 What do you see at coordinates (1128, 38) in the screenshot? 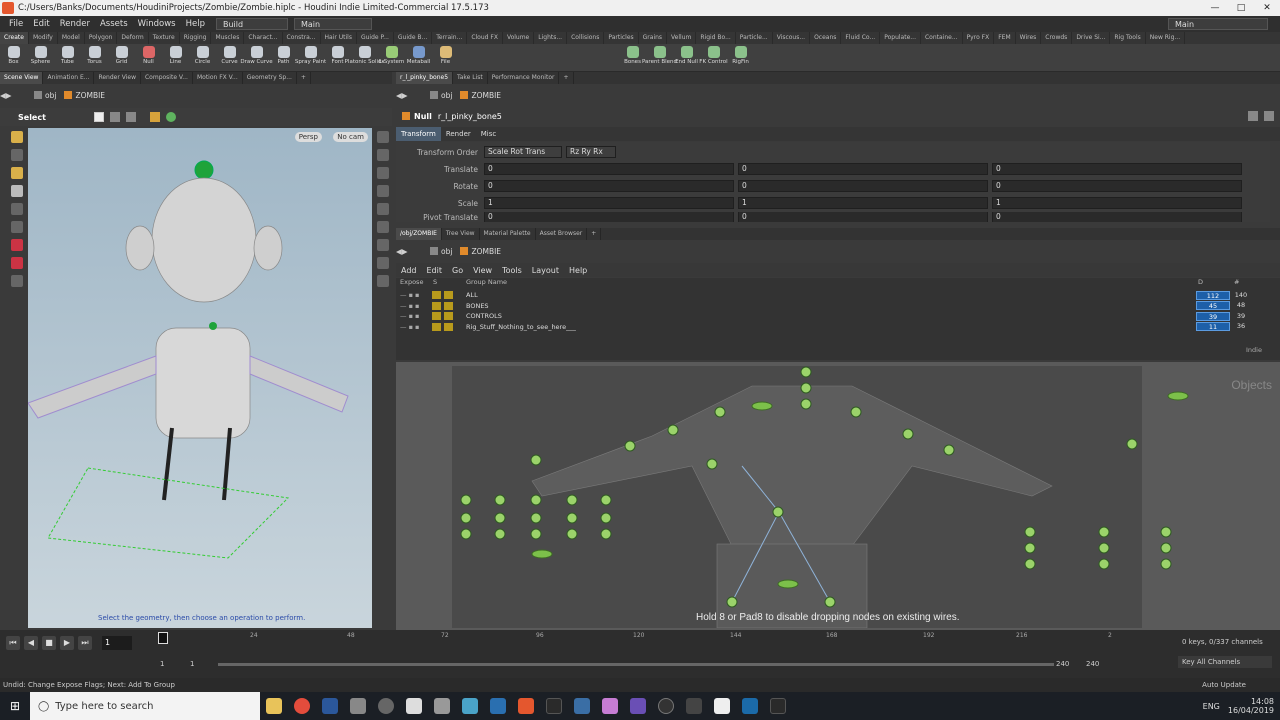
I see `shelf-tab-rig-tools: Rig Tools` at bounding box center [1128, 38].